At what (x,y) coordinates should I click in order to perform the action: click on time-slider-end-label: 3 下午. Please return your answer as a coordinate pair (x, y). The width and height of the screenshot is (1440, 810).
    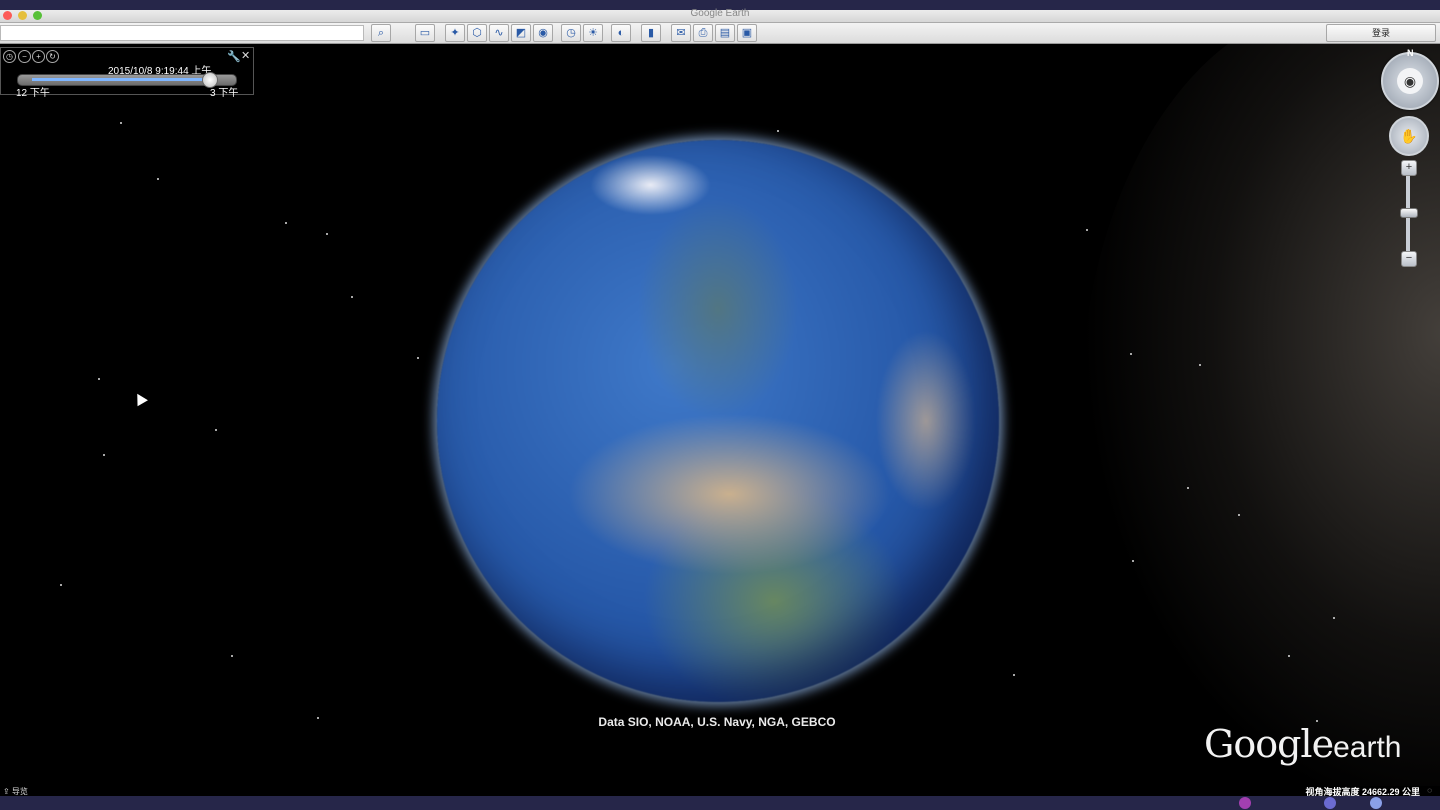
    Looking at the image, I should click on (224, 93).